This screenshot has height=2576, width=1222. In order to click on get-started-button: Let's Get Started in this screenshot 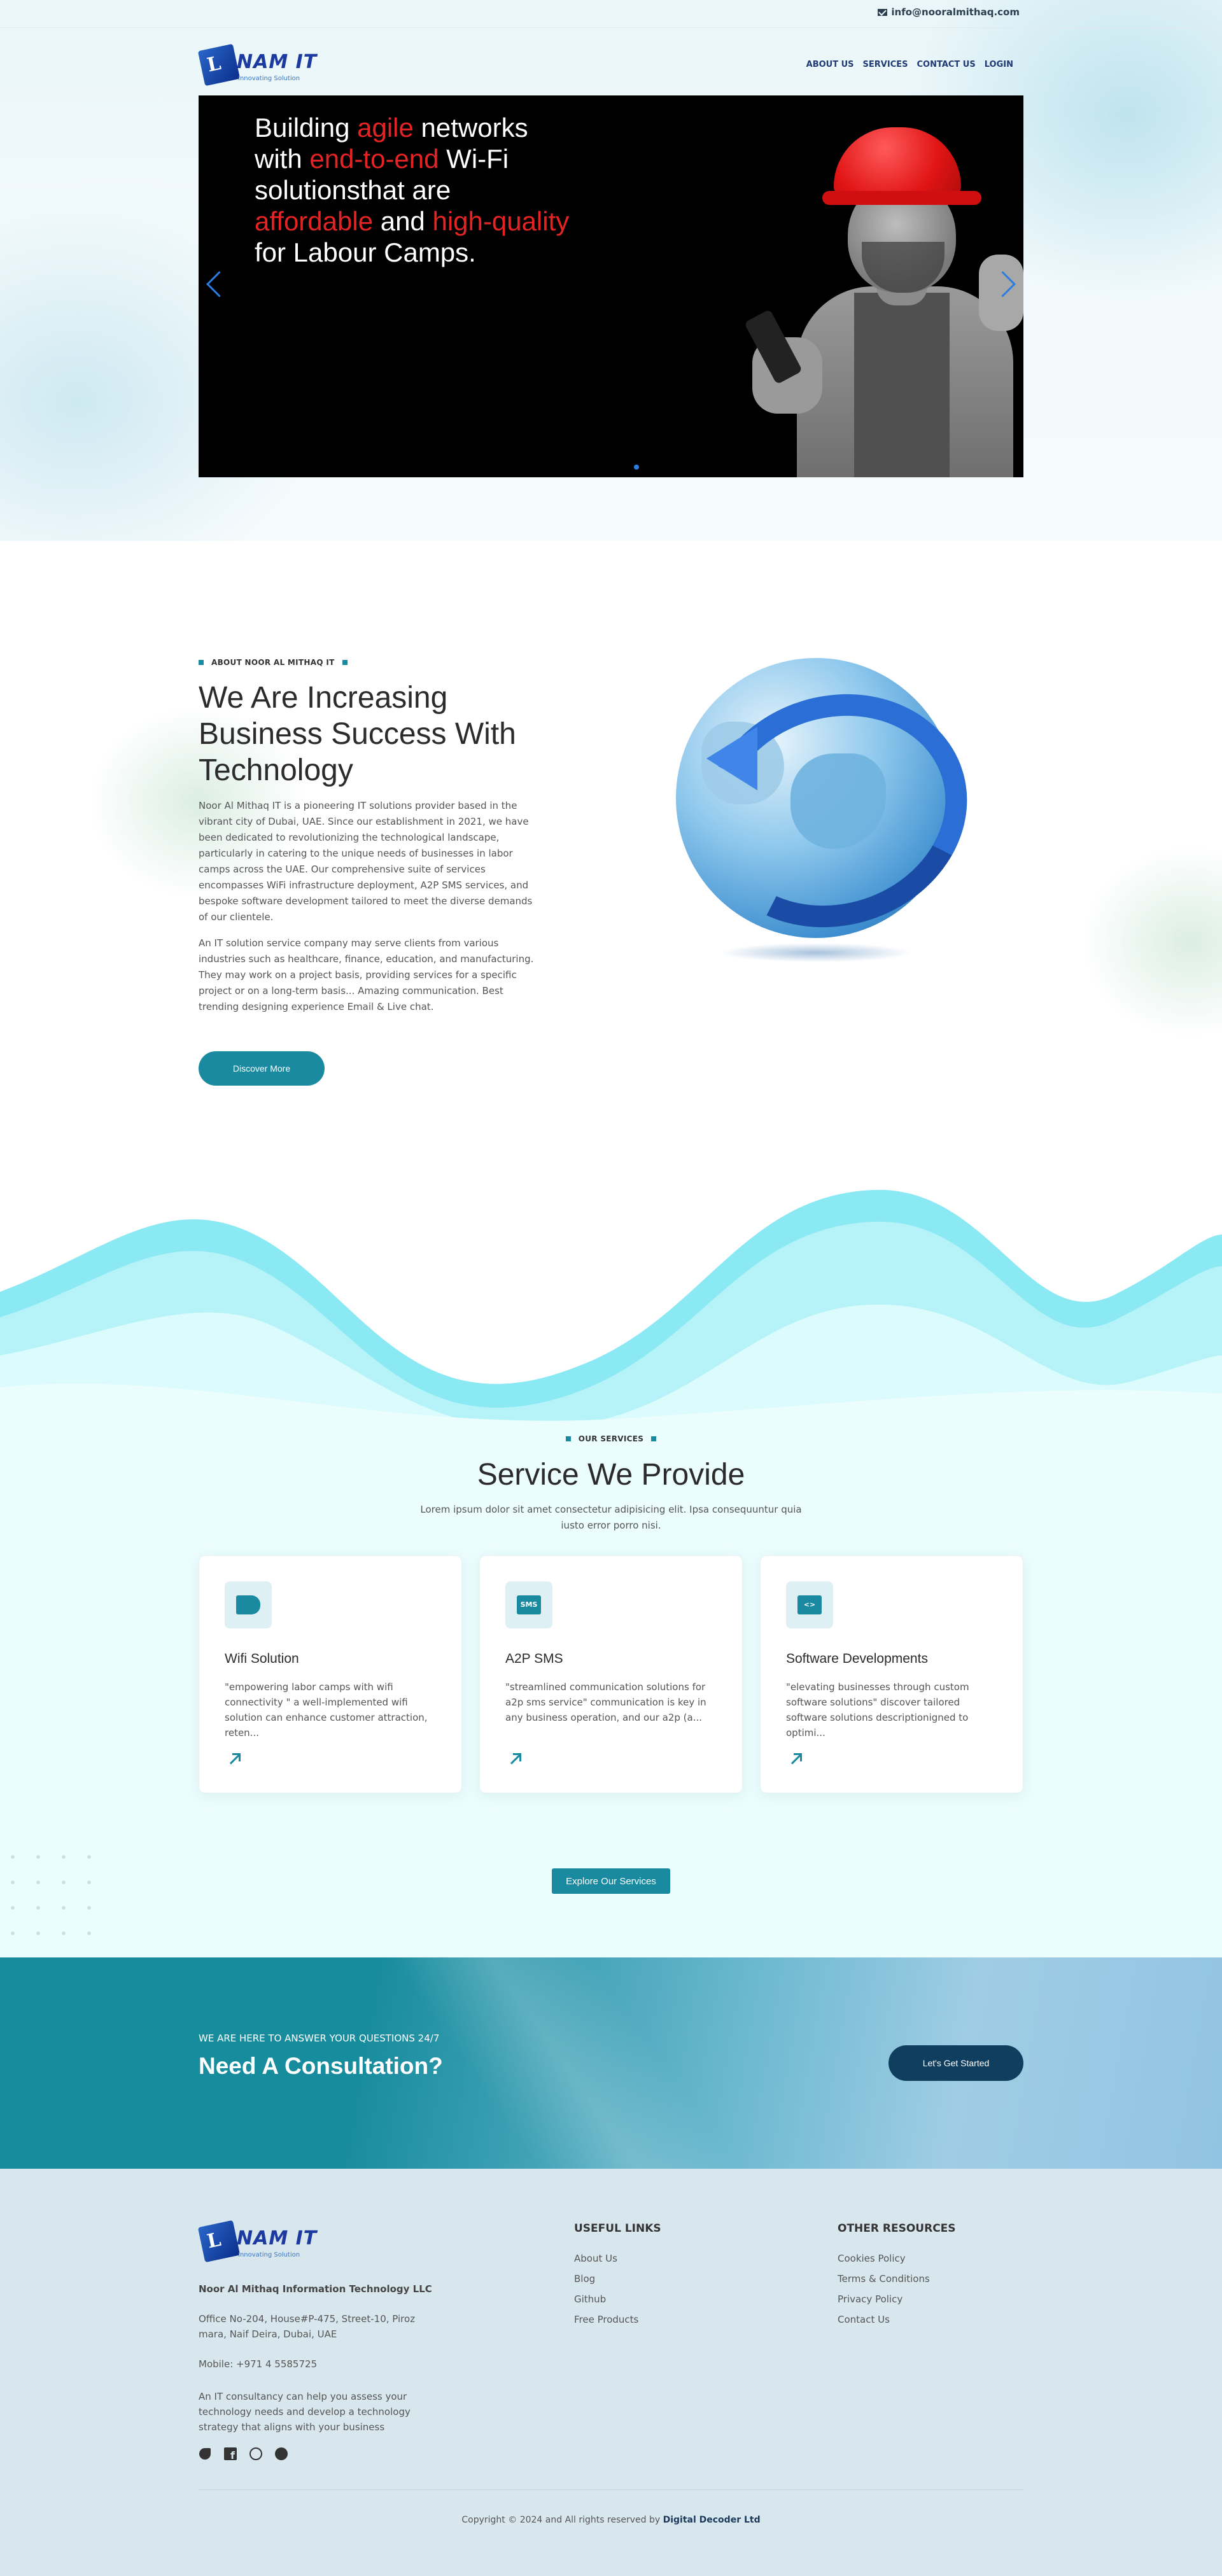, I will do `click(955, 2063)`.